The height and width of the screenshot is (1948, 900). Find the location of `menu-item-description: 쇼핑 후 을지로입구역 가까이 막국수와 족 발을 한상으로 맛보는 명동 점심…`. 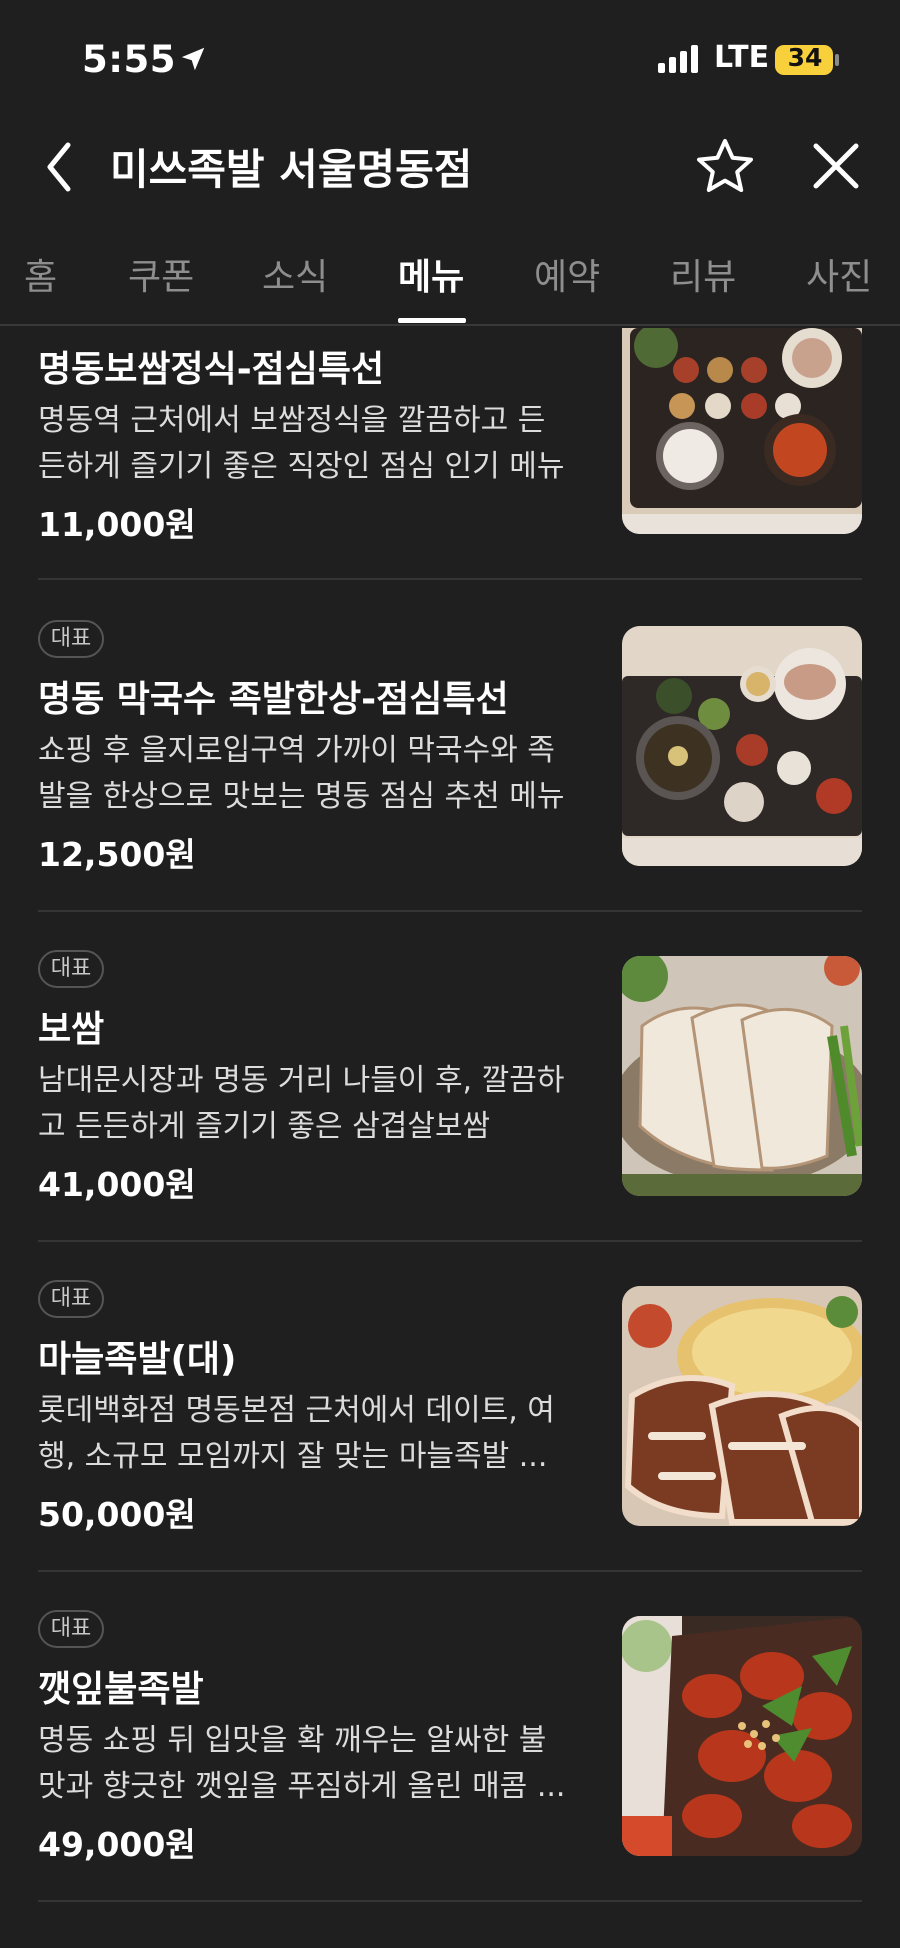

menu-item-description: 쇼핑 후 을지로입구역 가까이 막국수와 족 발을 한상으로 맛보는 명동 점심… is located at coordinates (301, 773).